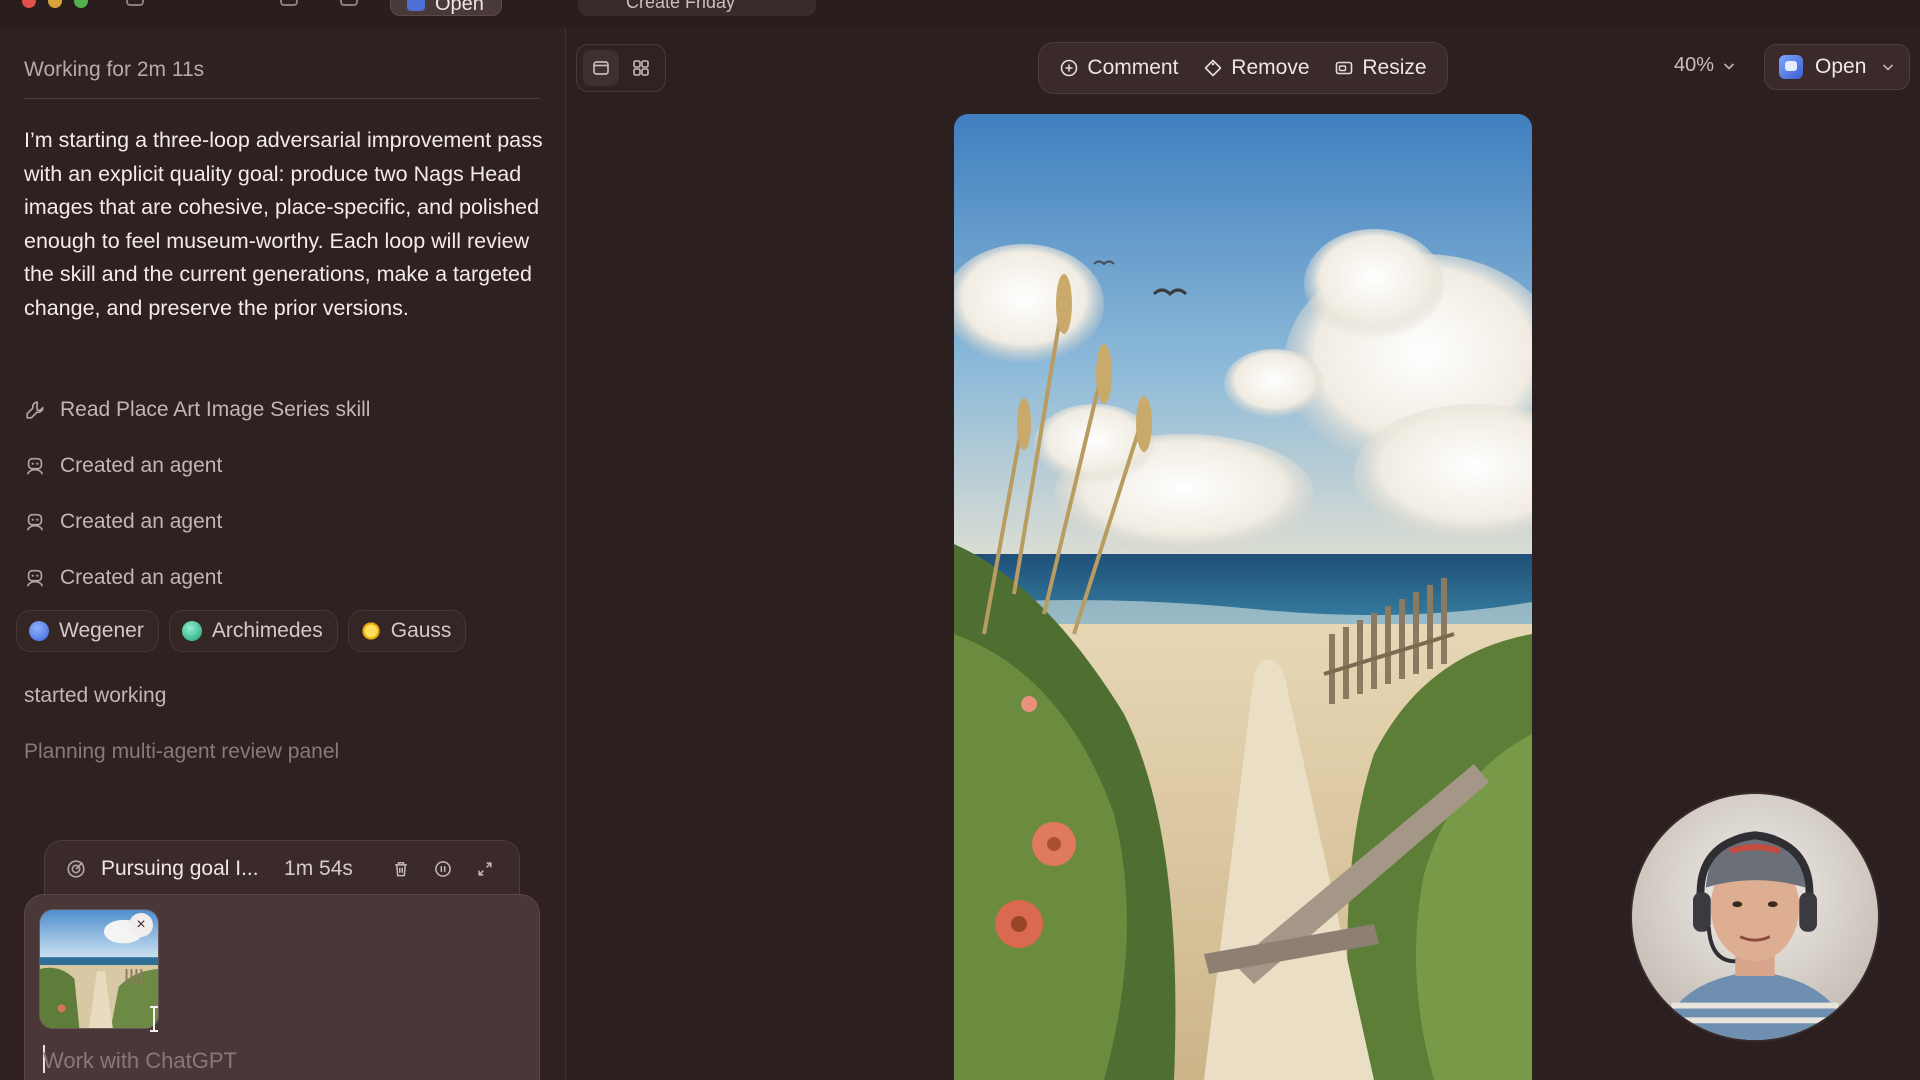  I want to click on resize-icon, so click(1344, 68).